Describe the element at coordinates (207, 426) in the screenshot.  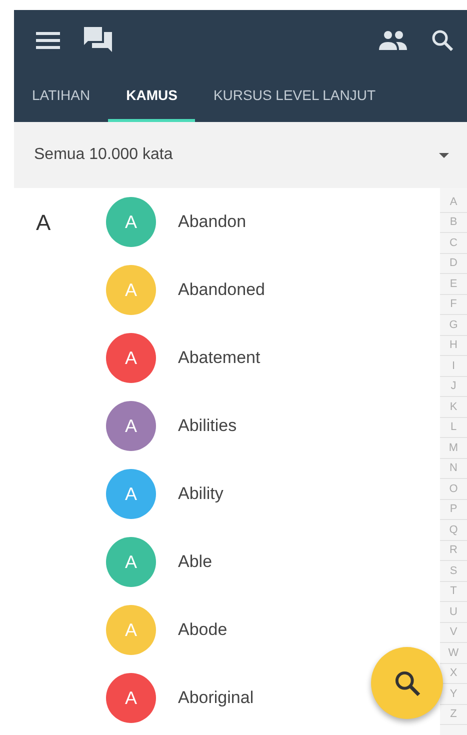
I see `word-entry: Abilities` at that location.